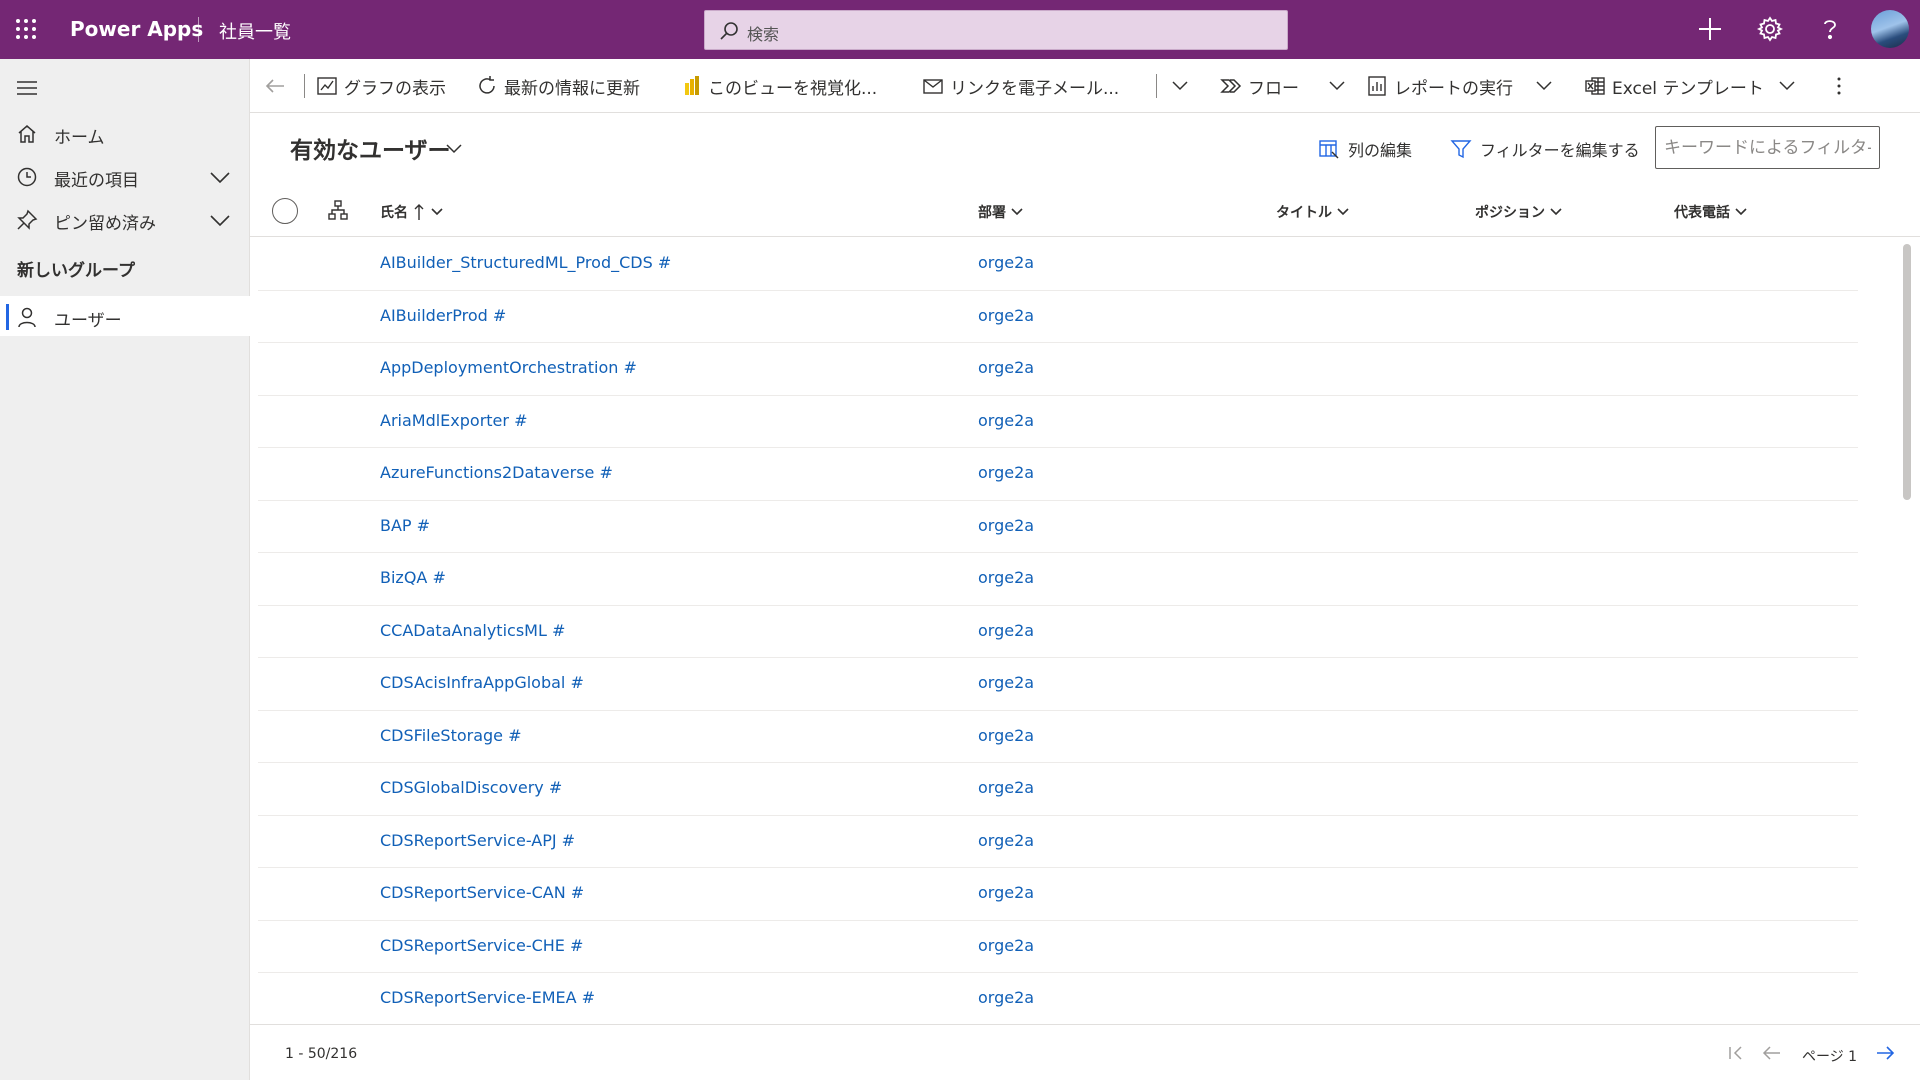  I want to click on settings-gear-icon, so click(1770, 29).